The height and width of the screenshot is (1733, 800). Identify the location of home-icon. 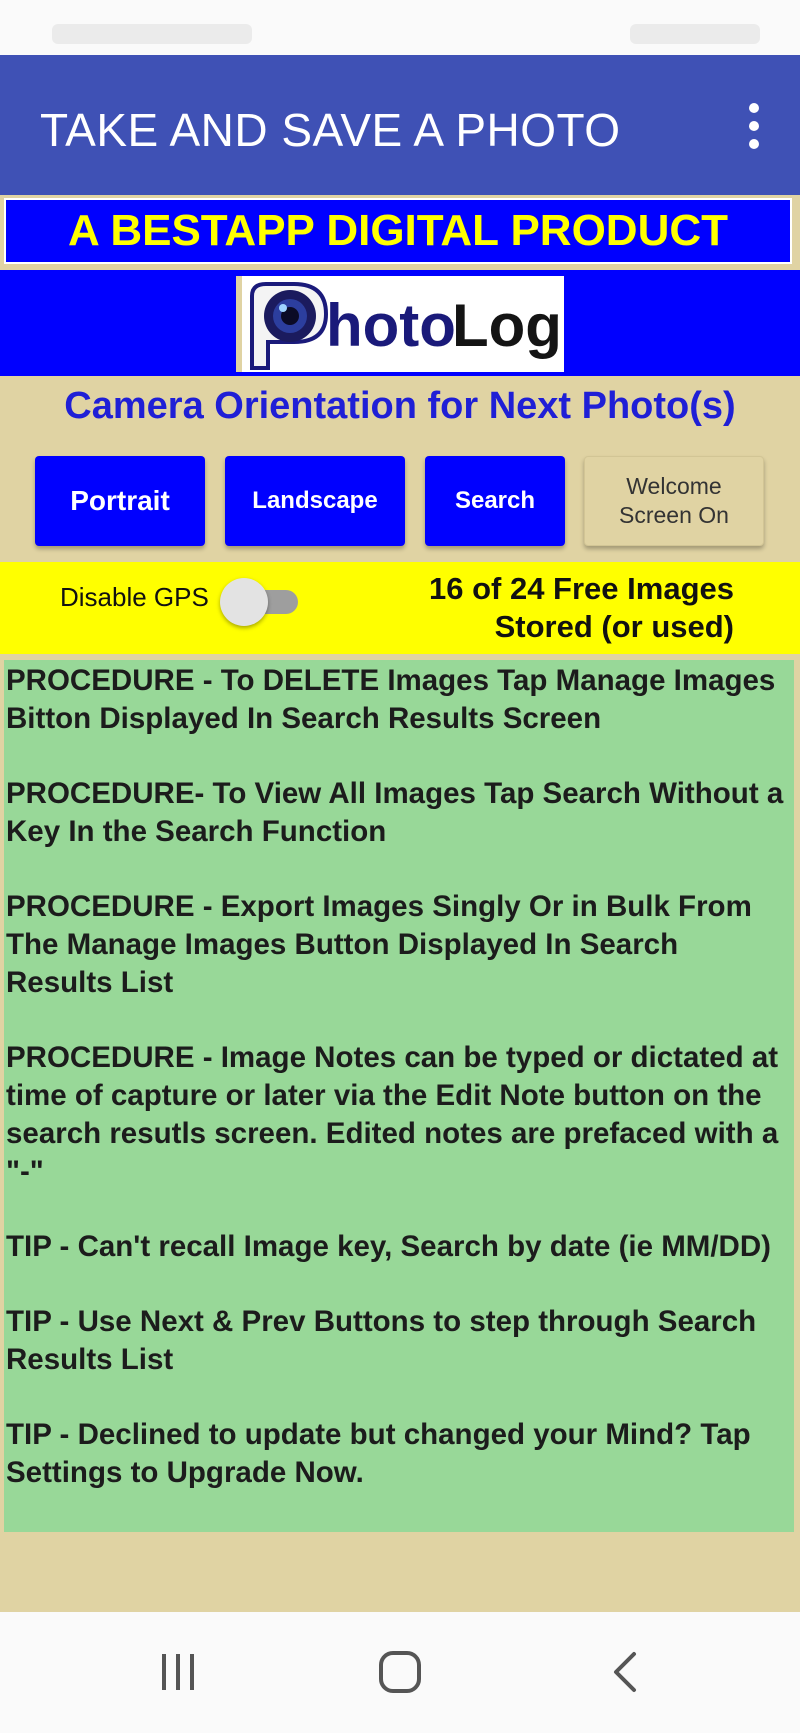
(400, 1672).